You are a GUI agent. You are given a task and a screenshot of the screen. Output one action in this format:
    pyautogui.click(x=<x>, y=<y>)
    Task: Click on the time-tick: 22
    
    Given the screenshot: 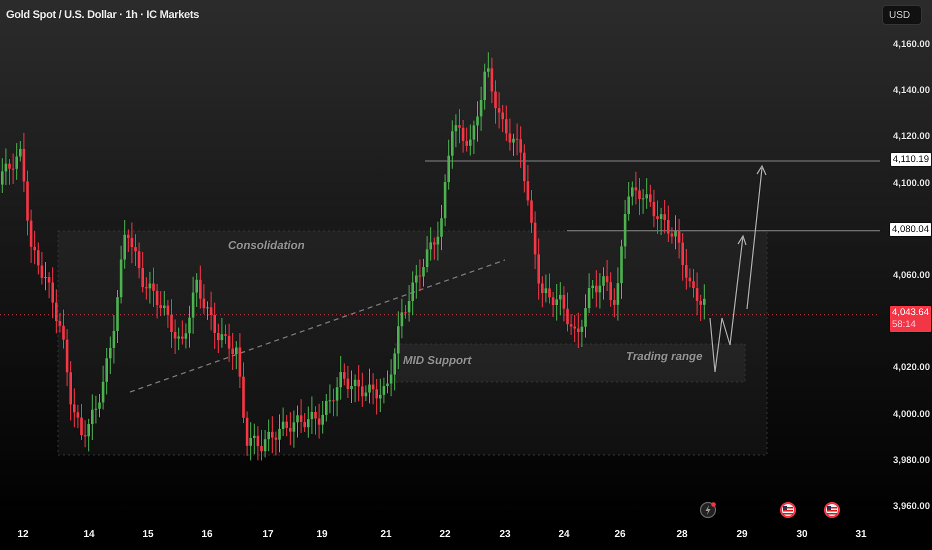 What is the action you would take?
    pyautogui.click(x=445, y=534)
    